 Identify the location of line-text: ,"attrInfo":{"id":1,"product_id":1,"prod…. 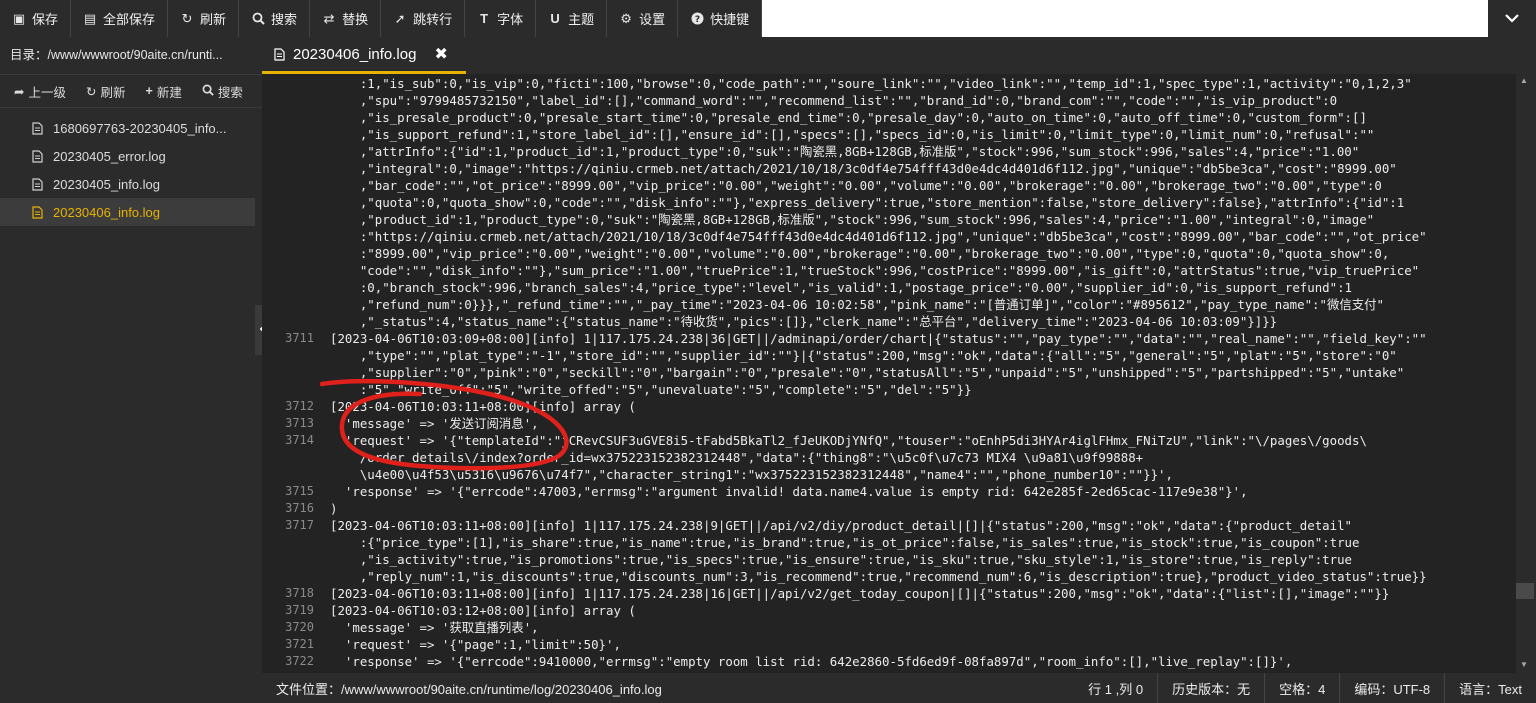
(845, 151).